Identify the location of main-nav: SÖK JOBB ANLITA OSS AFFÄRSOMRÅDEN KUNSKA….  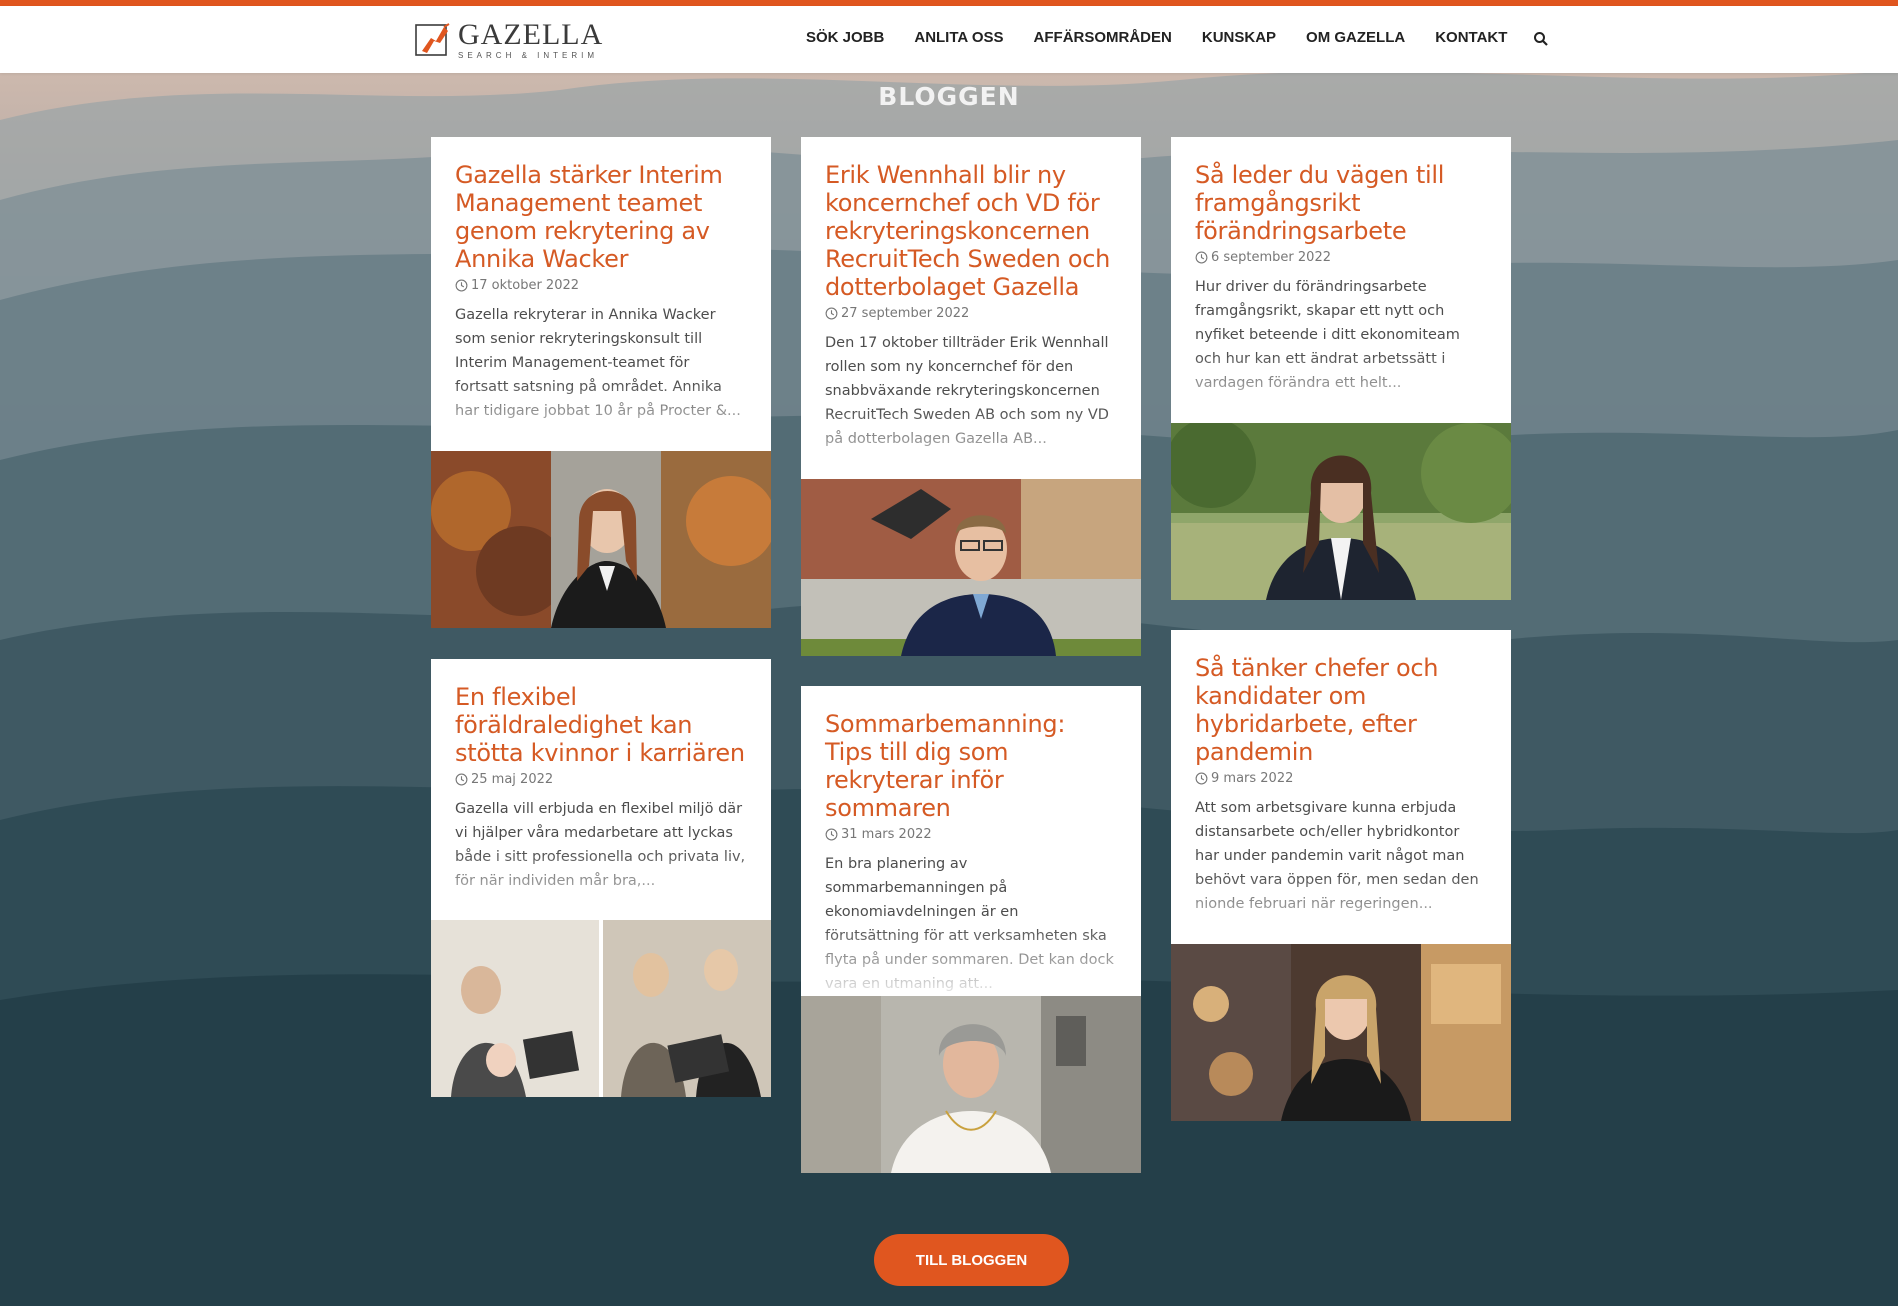
(1177, 37).